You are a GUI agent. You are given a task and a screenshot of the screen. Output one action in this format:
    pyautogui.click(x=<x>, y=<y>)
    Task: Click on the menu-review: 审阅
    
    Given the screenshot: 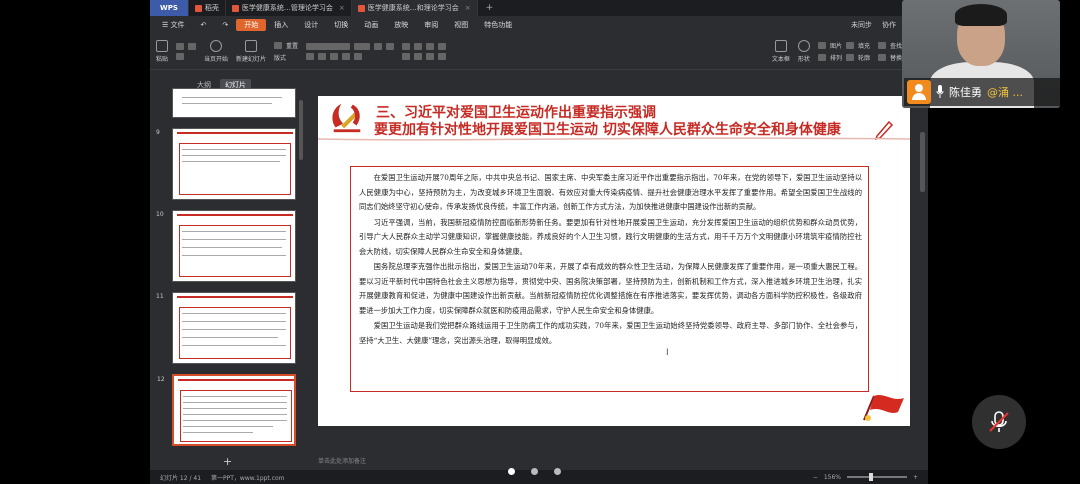 What is the action you would take?
    pyautogui.click(x=431, y=25)
    